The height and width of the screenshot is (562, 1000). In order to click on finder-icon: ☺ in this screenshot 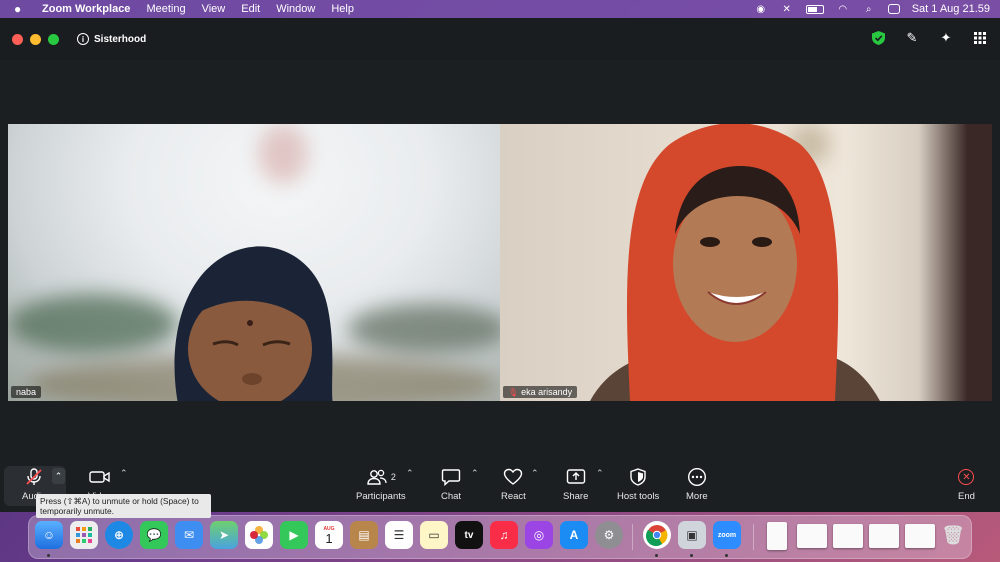, I will do `click(49, 535)`.